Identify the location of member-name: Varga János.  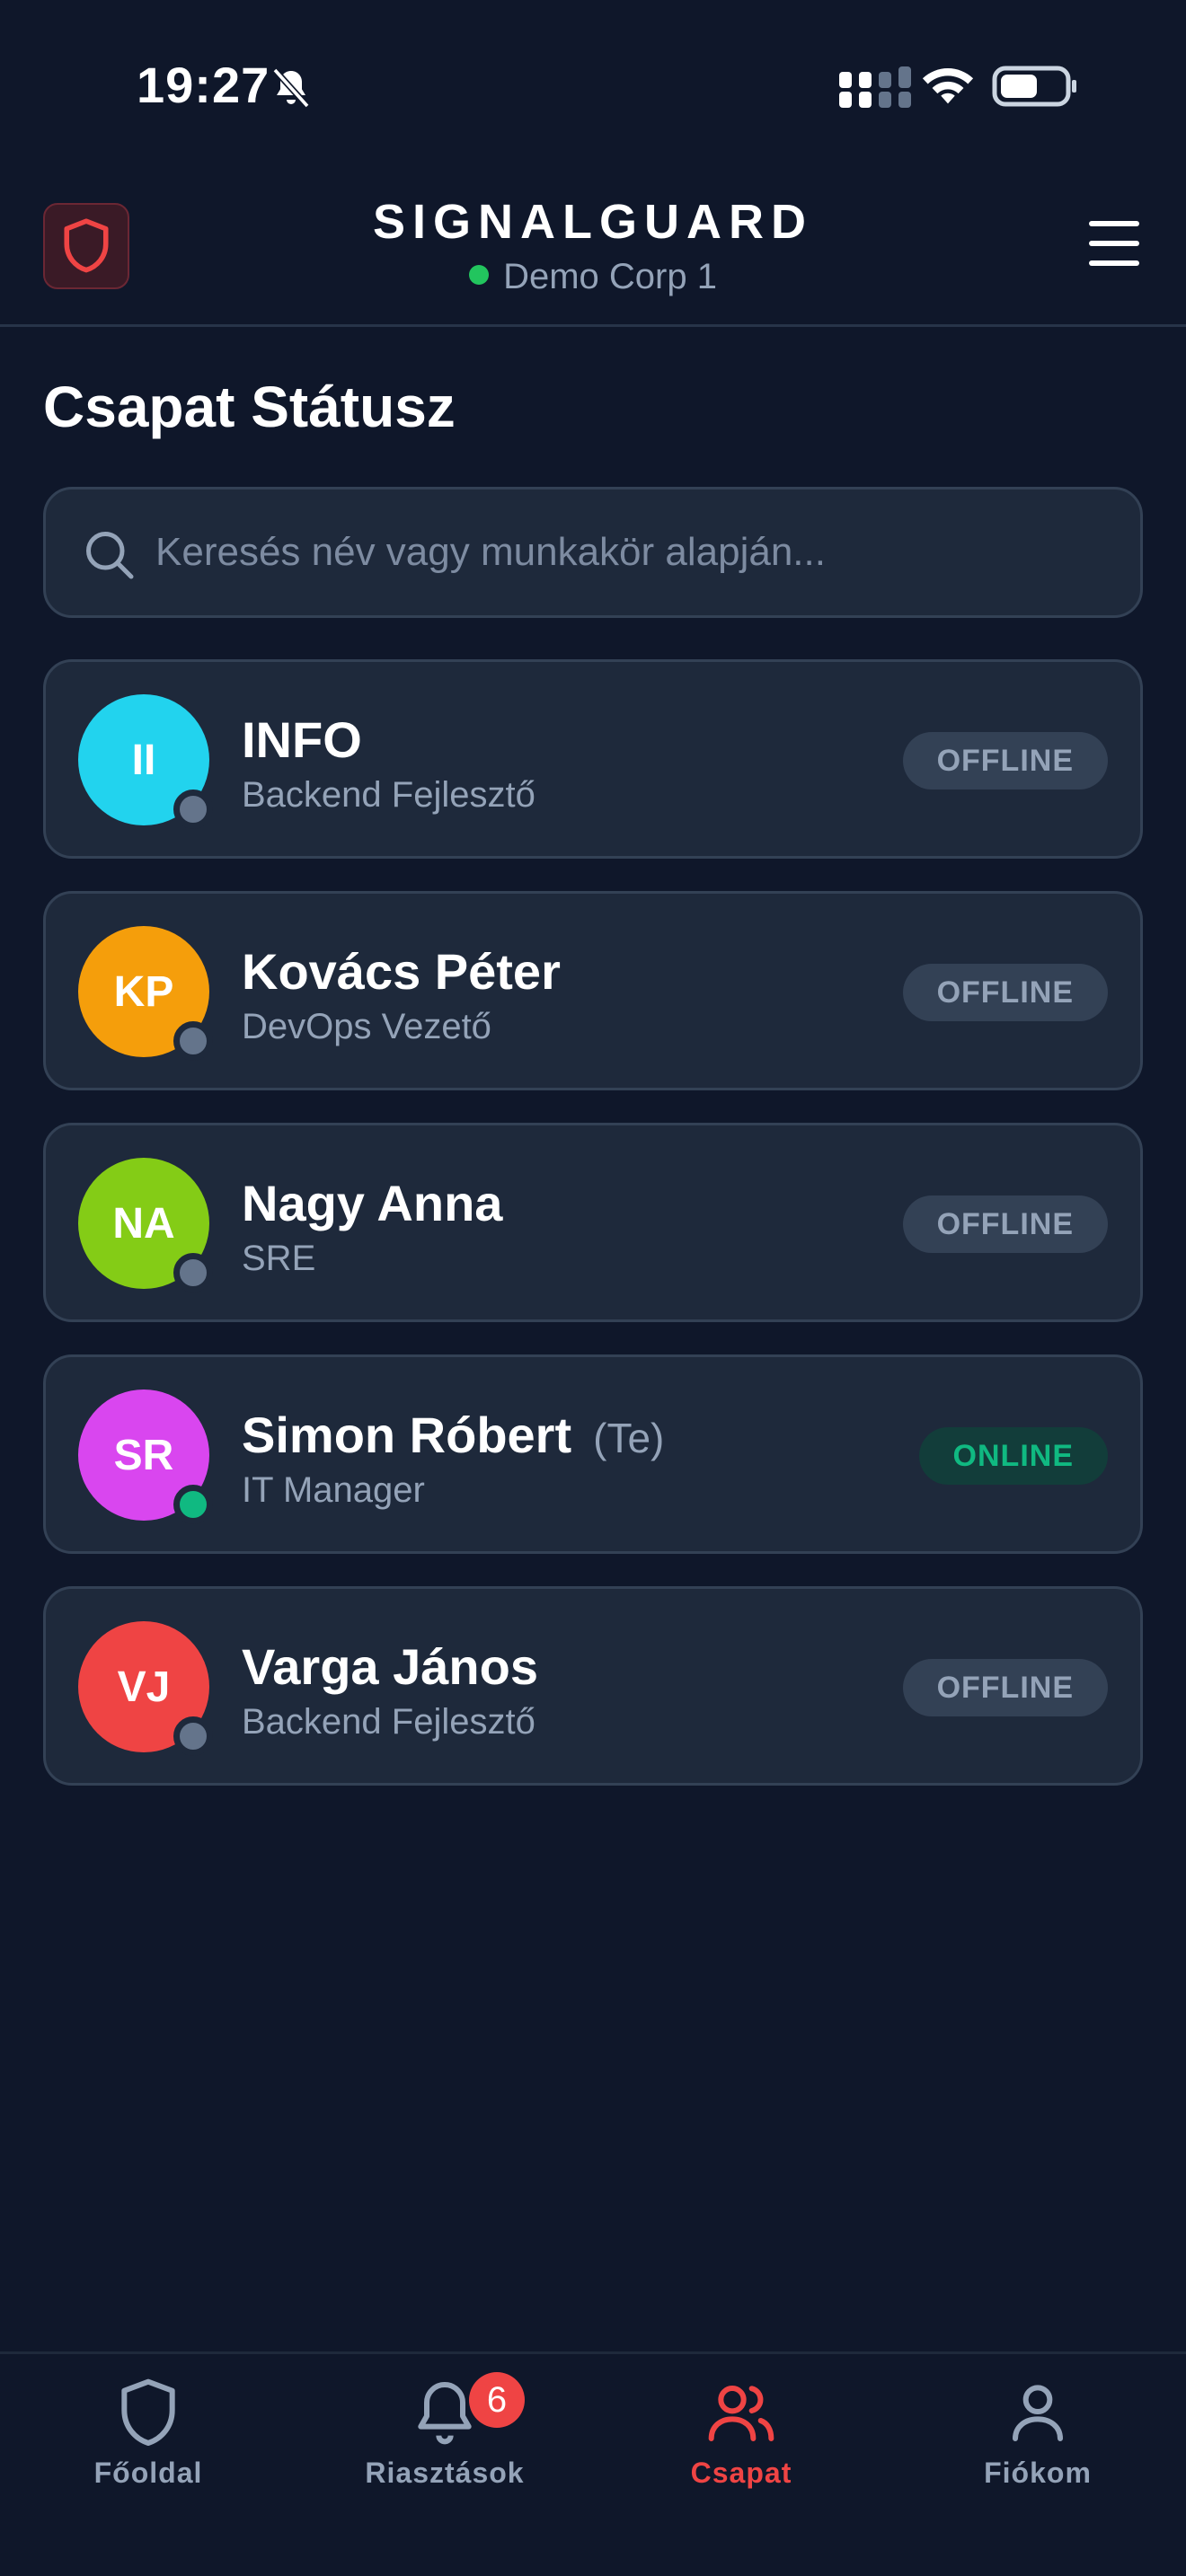
(390, 1666).